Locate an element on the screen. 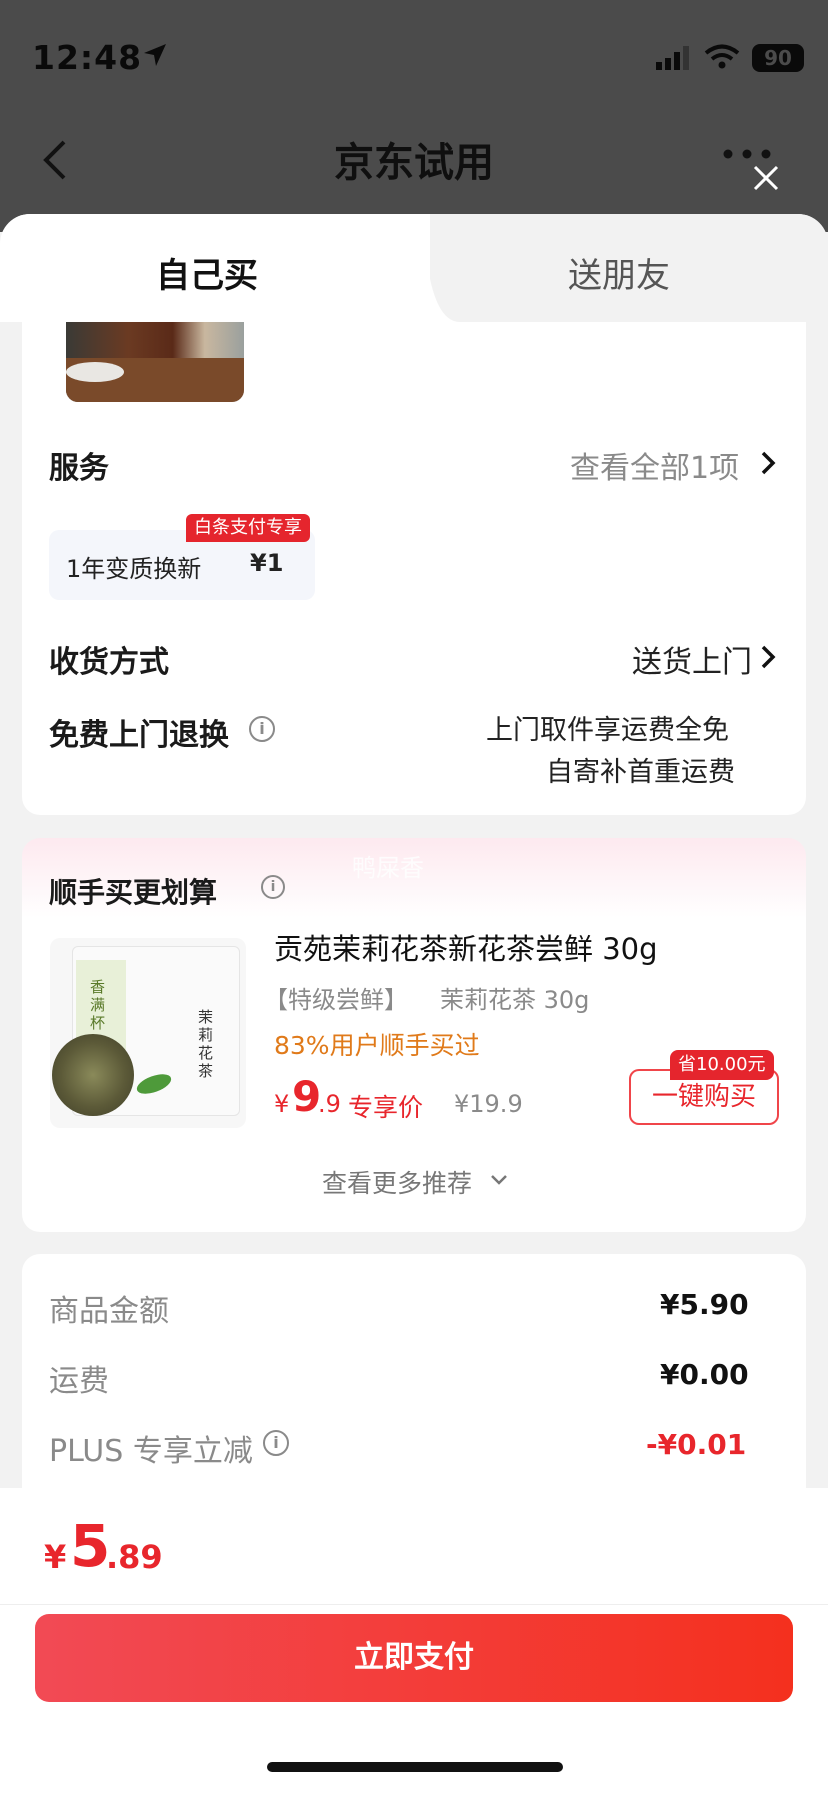  close-icon is located at coordinates (766, 178).